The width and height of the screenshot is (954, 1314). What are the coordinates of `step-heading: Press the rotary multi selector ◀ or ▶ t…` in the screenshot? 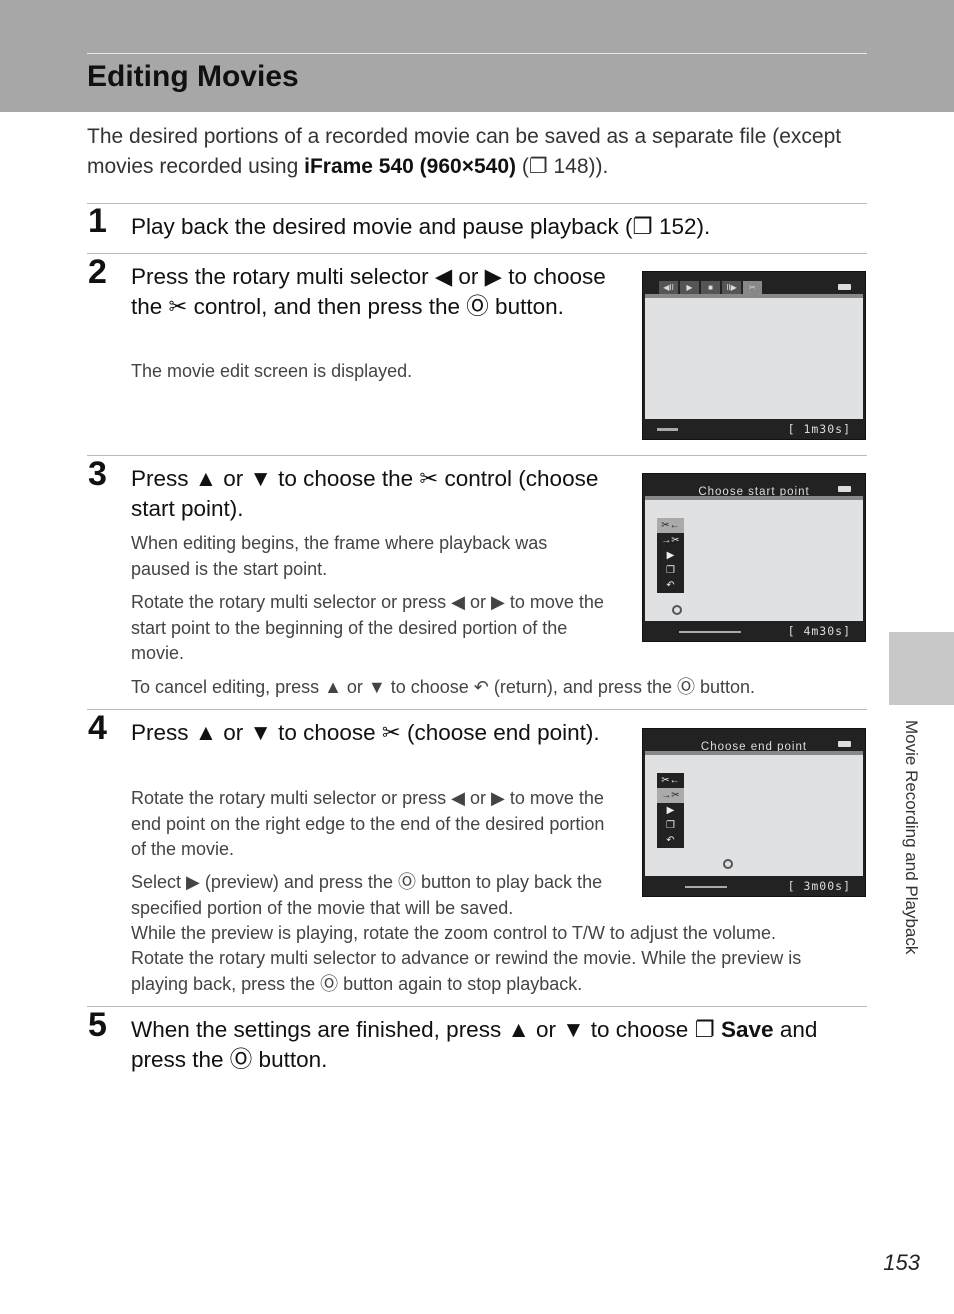 It's located at (368, 291).